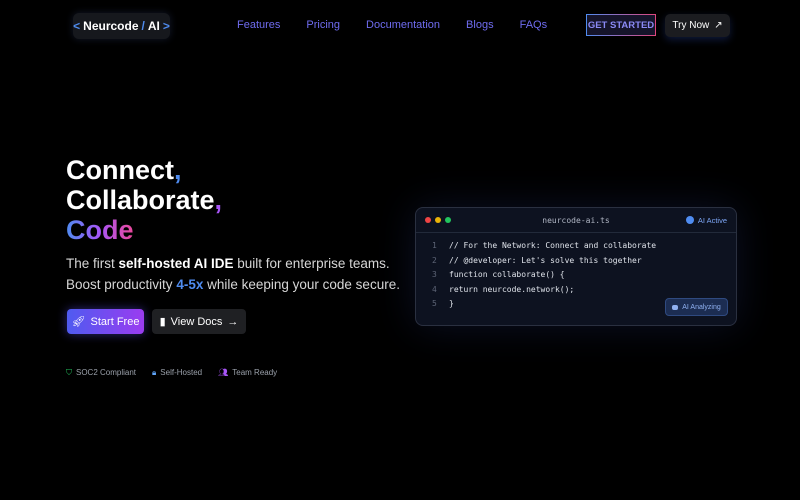 This screenshot has height=500, width=800. I want to click on try-now-button: Try Now ↗, so click(697, 25).